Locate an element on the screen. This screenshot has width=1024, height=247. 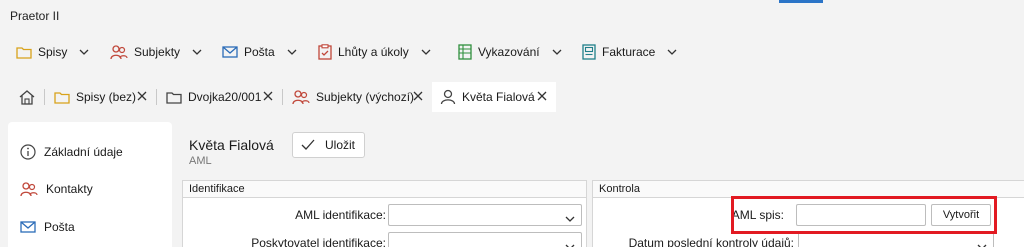
tab-label: Subjekty (výchozí) is located at coordinates (365, 97).